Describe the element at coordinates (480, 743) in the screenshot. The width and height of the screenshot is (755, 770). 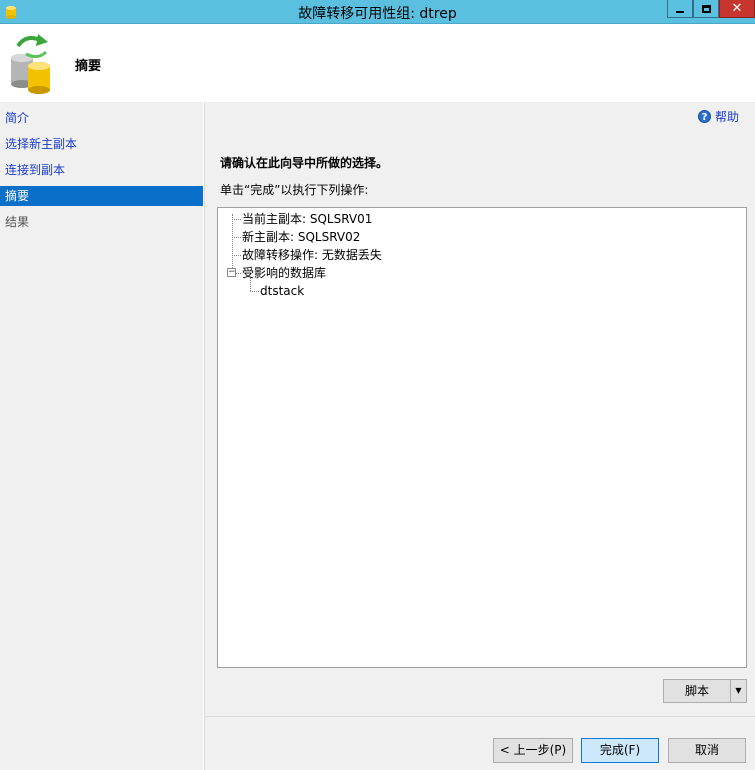
I see `wizard-footer: < 上一步(P) 完成(F) 取消` at that location.